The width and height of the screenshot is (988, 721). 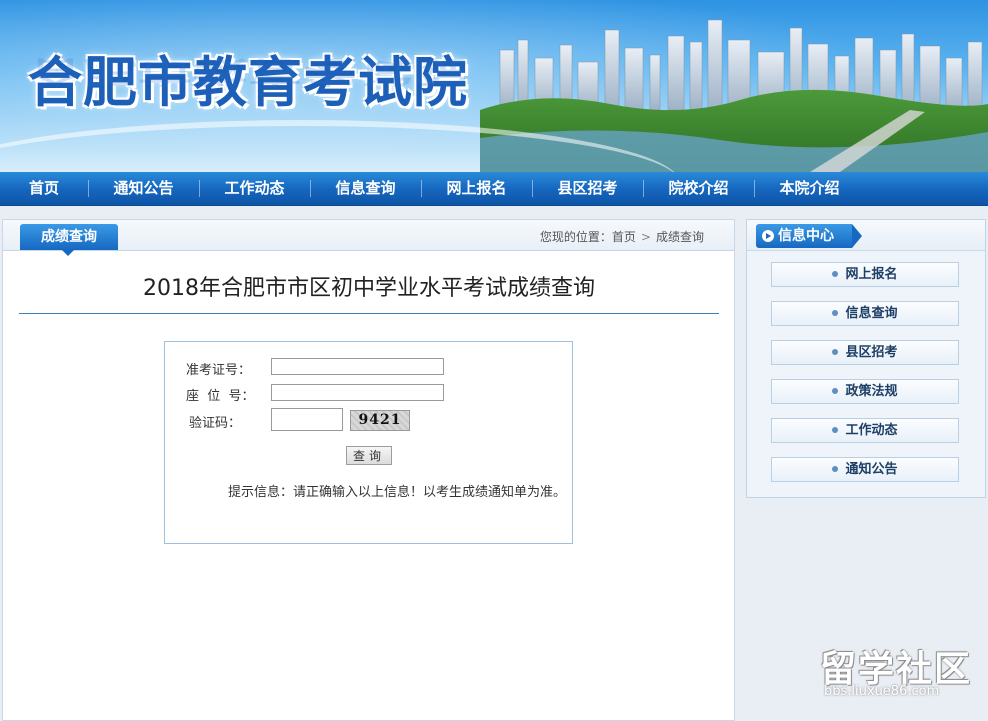 I want to click on tab-score-query: 成绩查询, so click(x=69, y=240).